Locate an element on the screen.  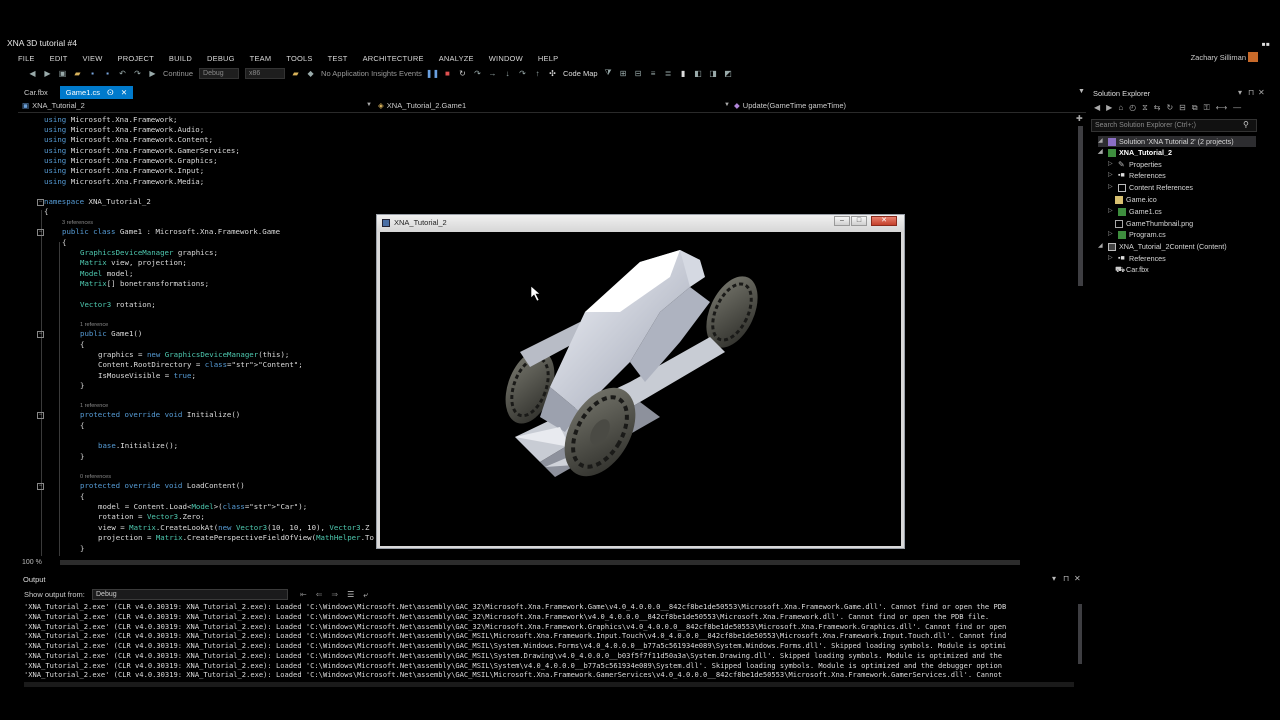
pending-changes-icon: ⧖ is located at coordinates (1145, 108).